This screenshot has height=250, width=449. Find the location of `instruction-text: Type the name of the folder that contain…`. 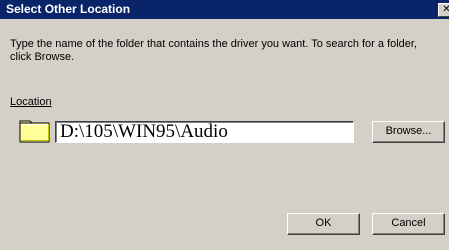

instruction-text: Type the name of the folder that contain… is located at coordinates (214, 50).